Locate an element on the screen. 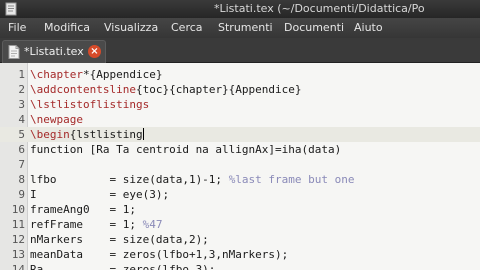 This screenshot has width=480, height=270. window-title: *Listati.tex (~/Documenti/Didattica/Po is located at coordinates (319, 8).